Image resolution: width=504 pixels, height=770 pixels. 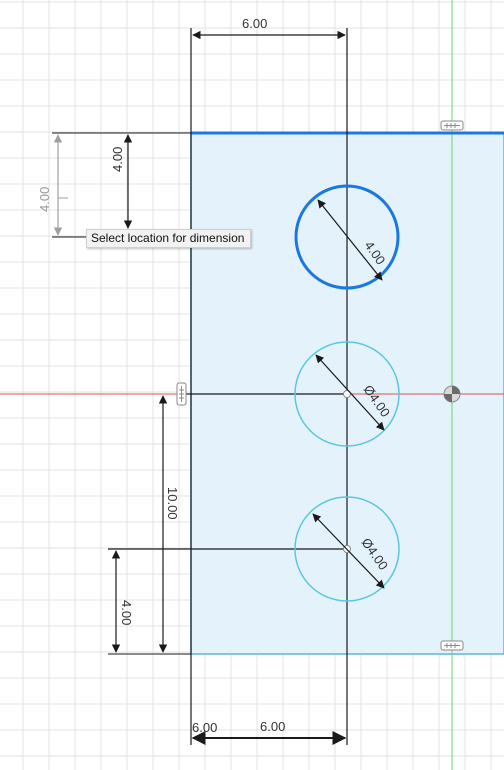 I want to click on dim-left-inner: 4.00, so click(x=117, y=159).